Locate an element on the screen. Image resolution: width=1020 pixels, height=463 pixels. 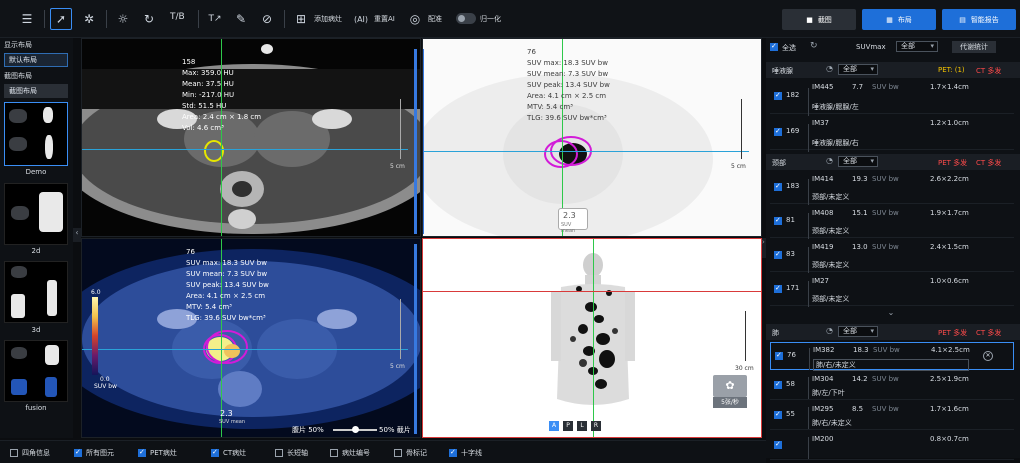
view-a-button: A is located at coordinates (554, 426).